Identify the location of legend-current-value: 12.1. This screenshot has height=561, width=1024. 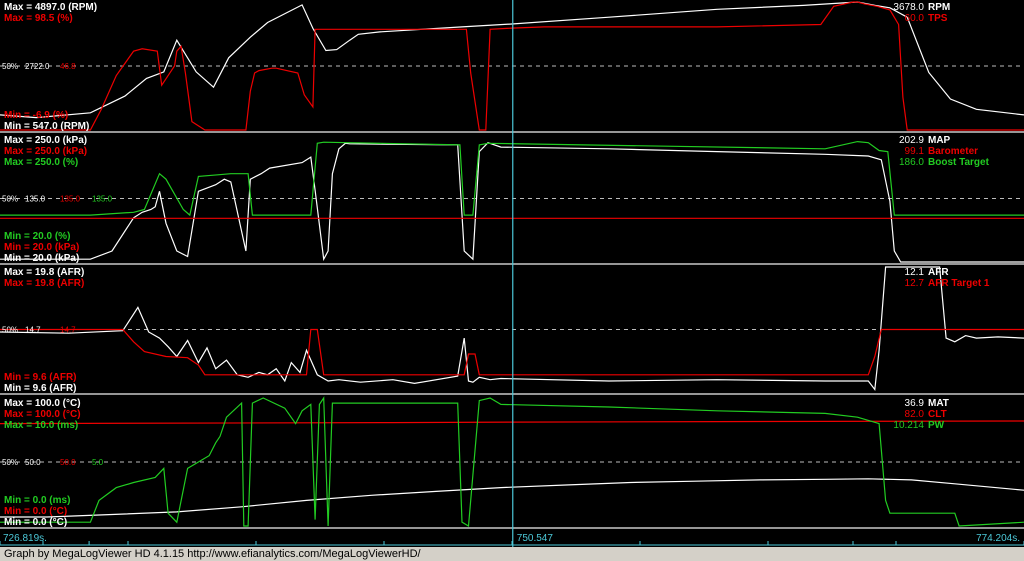
(915, 272).